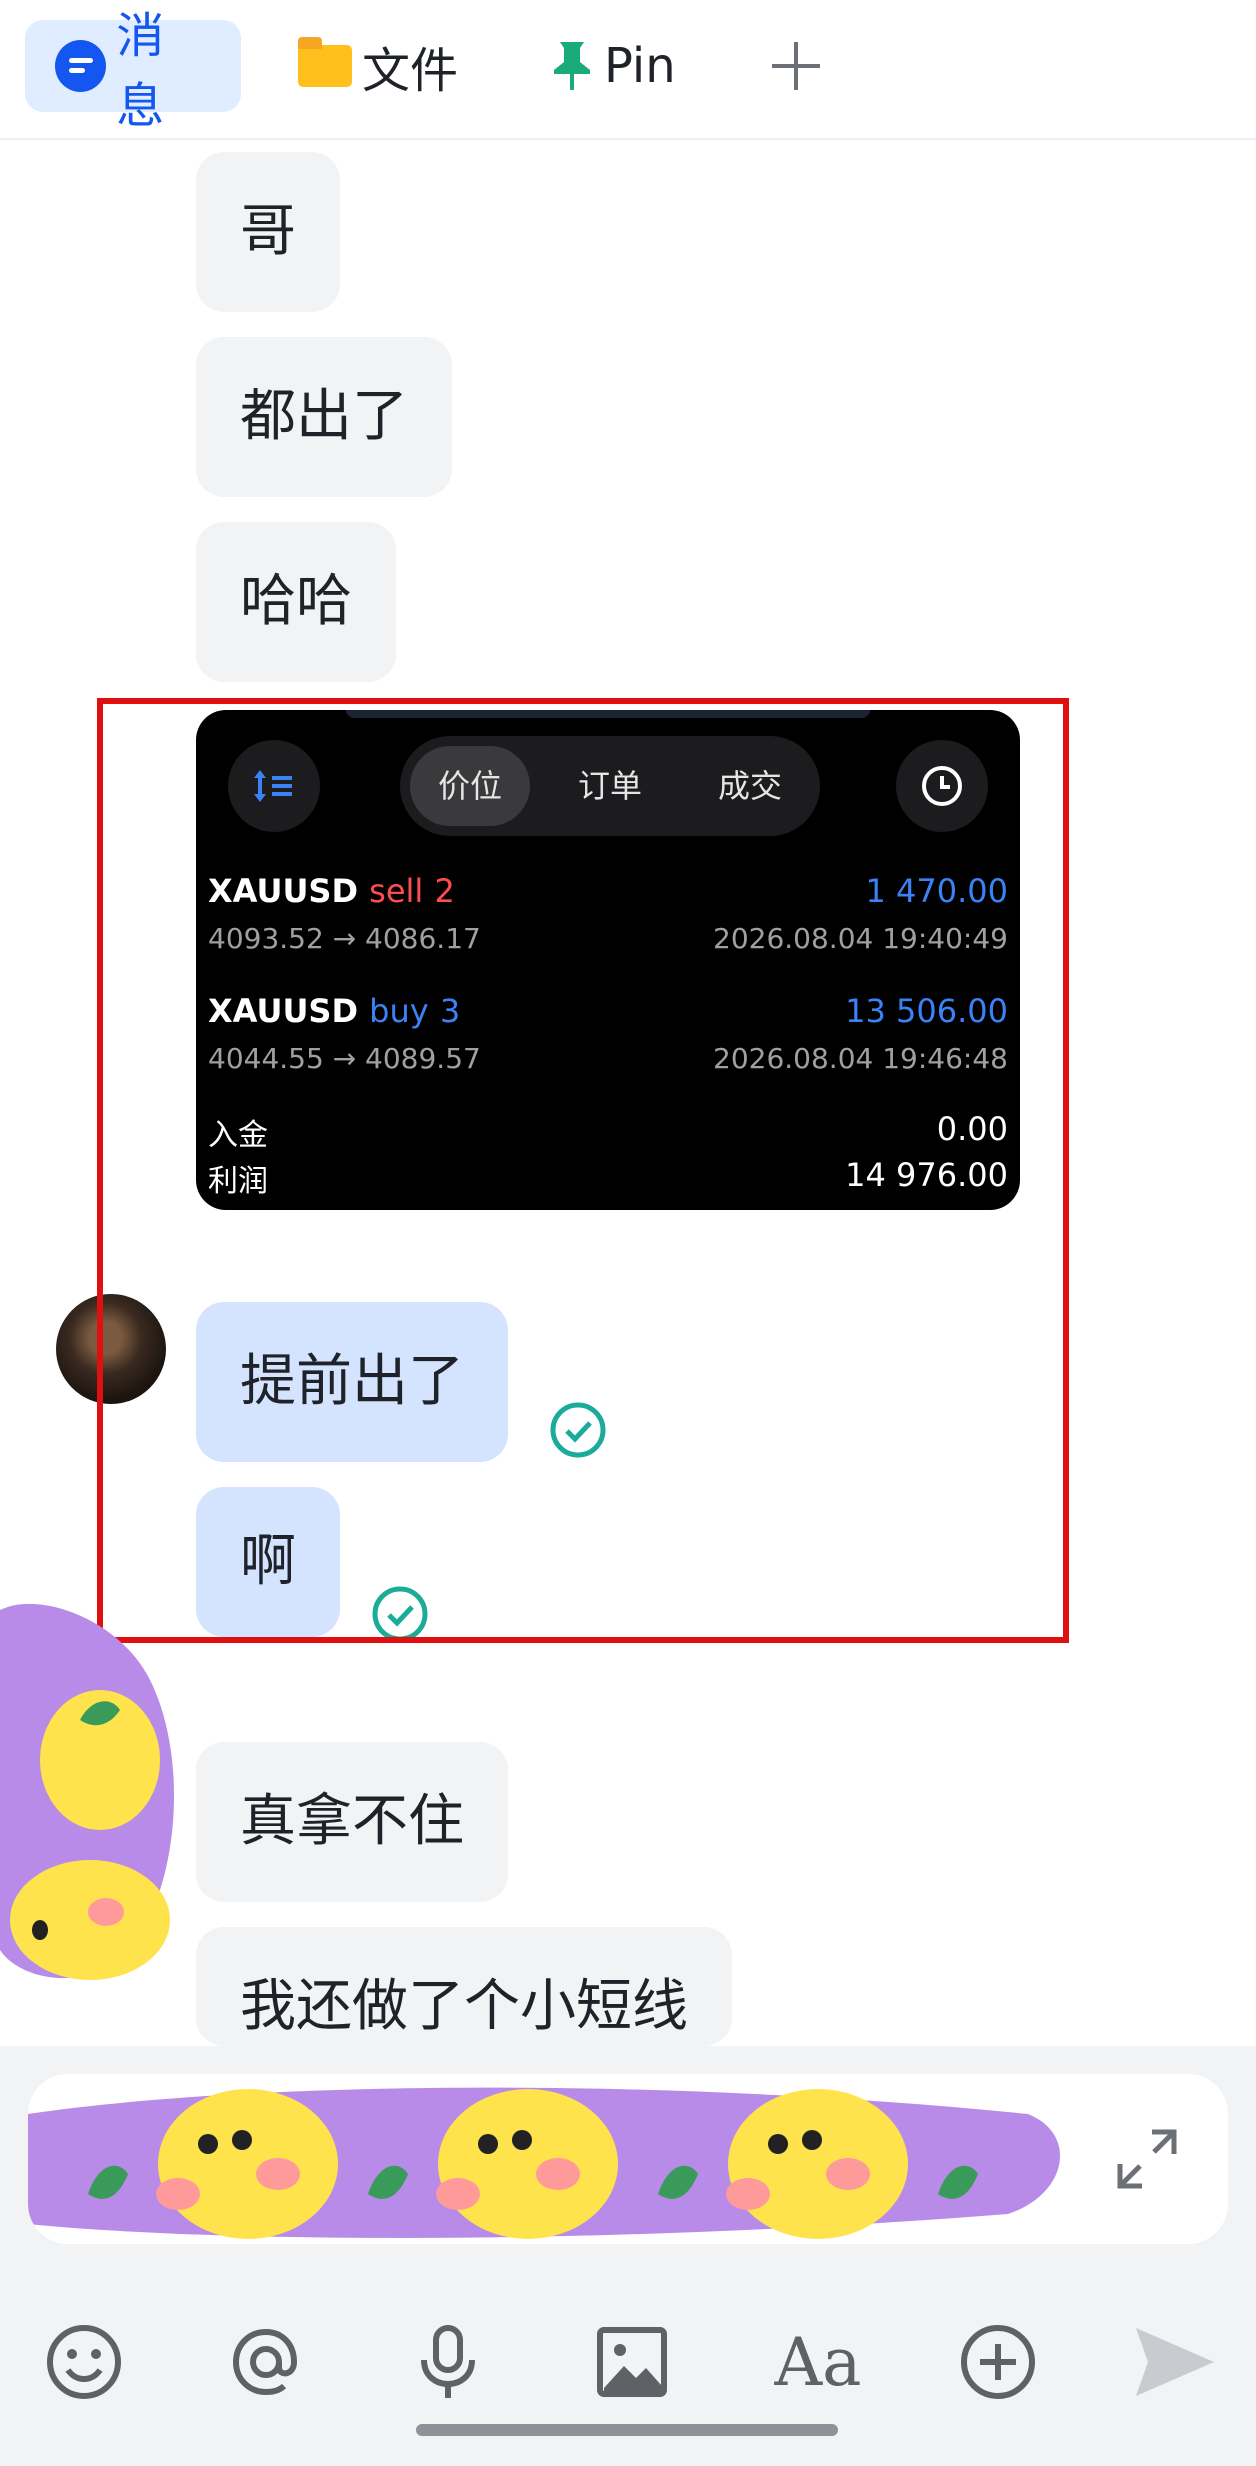 The width and height of the screenshot is (1256, 2466). I want to click on message-bubble: 都出了, so click(324, 417).